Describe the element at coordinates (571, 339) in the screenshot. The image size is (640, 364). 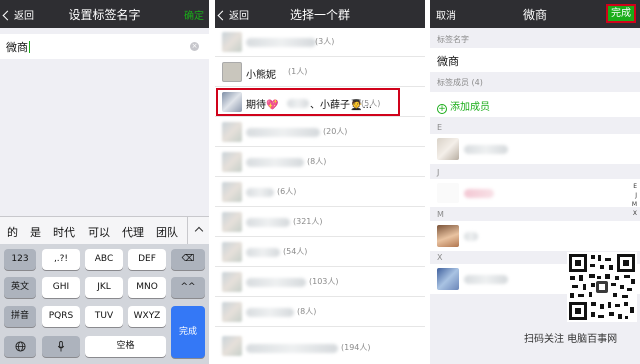
I see `watermark-caption: 扫码关注 电脑百事网` at that location.